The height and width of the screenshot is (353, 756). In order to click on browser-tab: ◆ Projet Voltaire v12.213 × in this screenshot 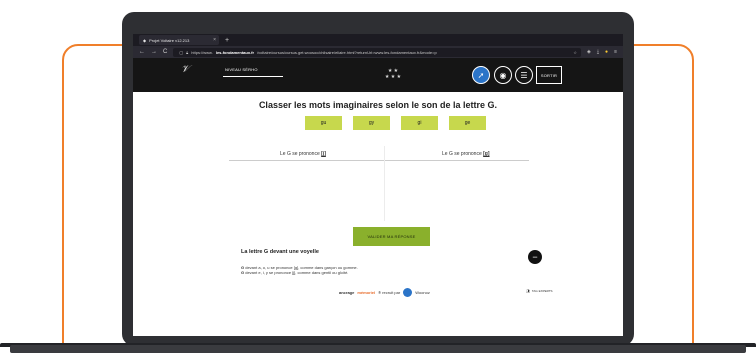, I will do `click(179, 40)`.